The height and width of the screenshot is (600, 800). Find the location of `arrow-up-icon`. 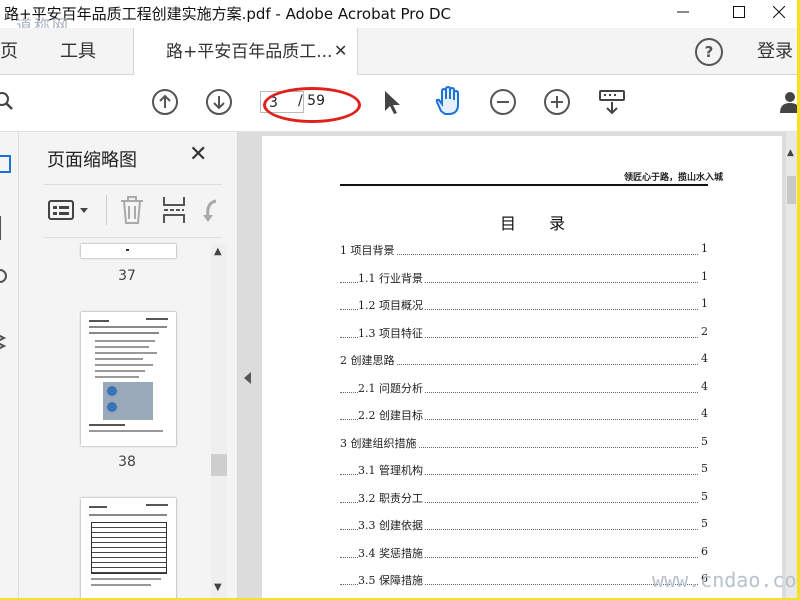

arrow-up-icon is located at coordinates (165, 101).